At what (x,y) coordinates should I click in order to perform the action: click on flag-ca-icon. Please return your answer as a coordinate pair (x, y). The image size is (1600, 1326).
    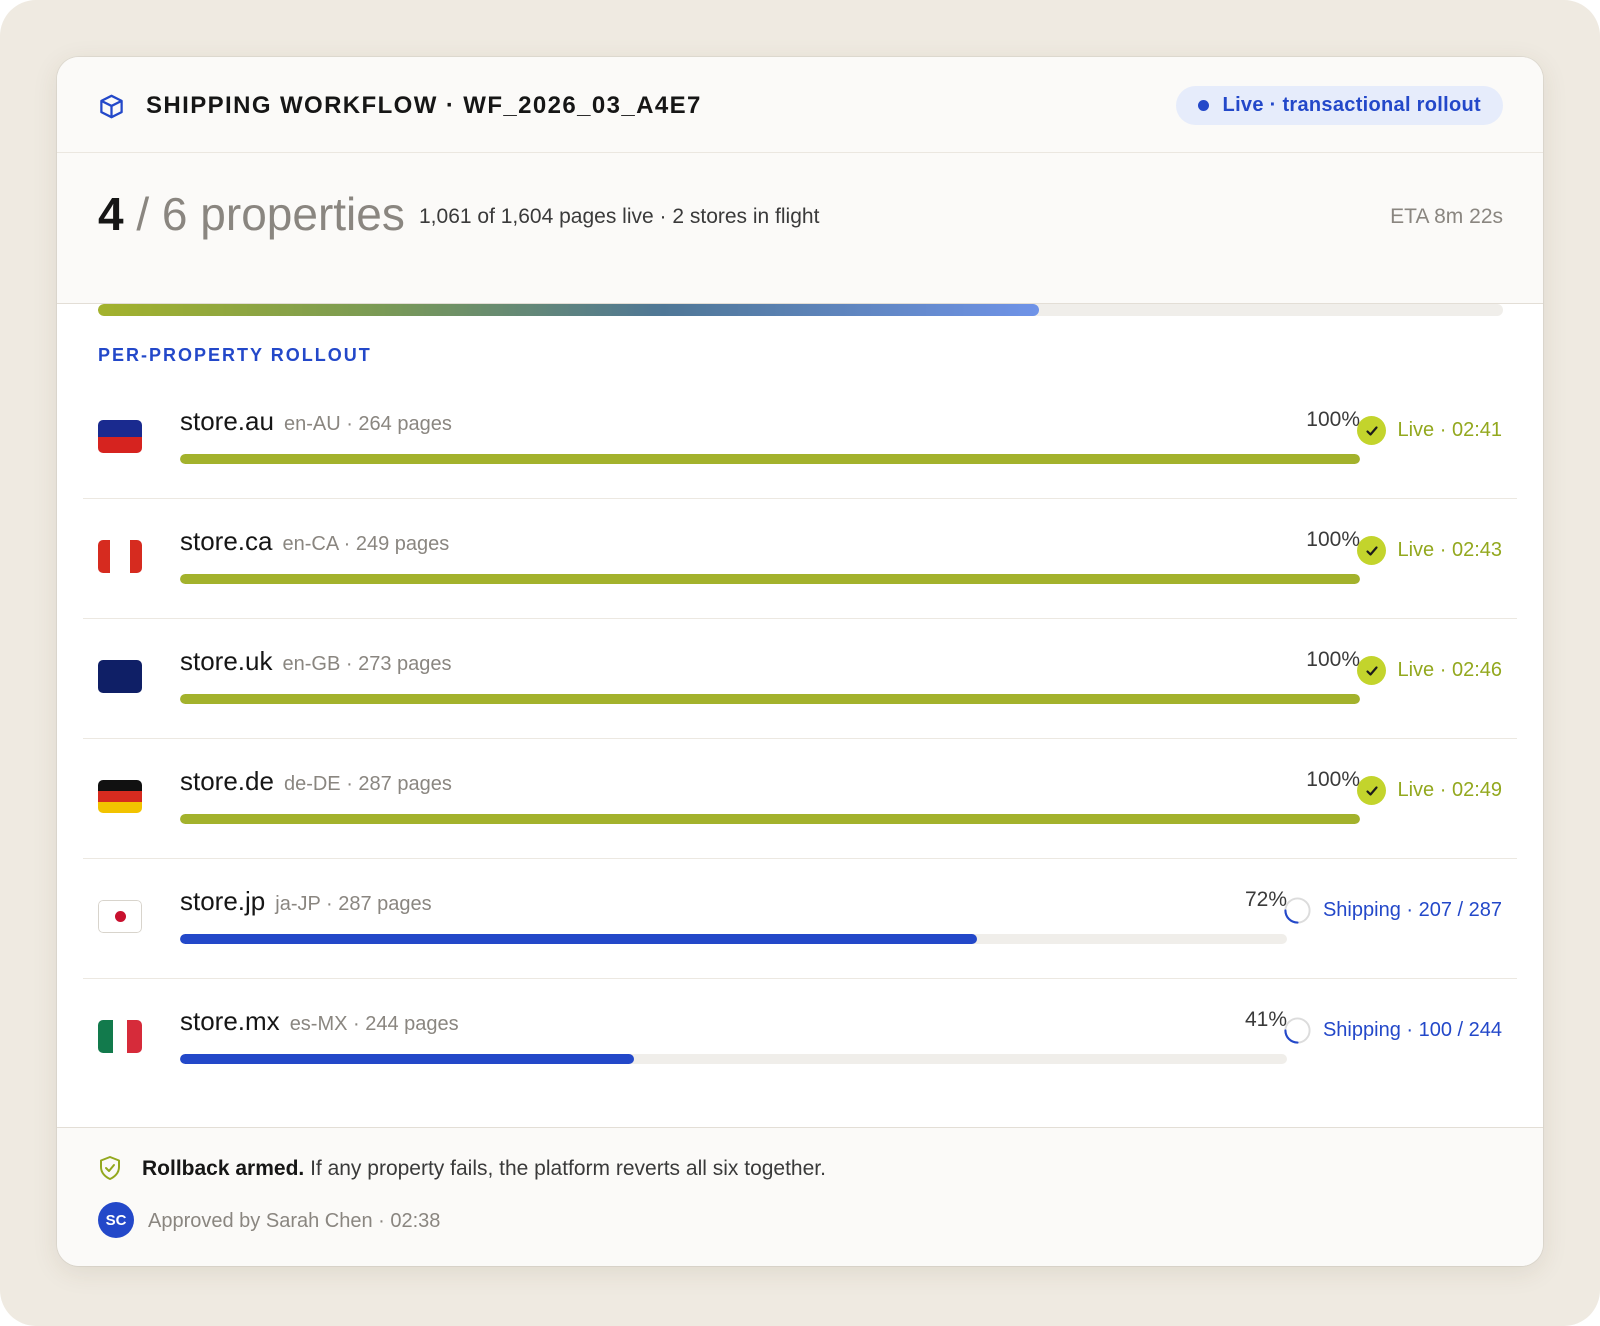
    Looking at the image, I should click on (120, 556).